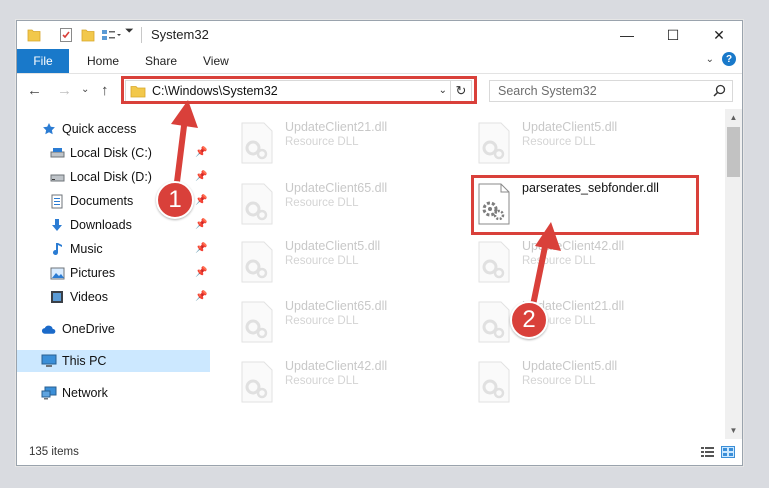 This screenshot has height=488, width=769. Describe the element at coordinates (529, 320) in the screenshot. I see `step-2-badge: 2` at that location.